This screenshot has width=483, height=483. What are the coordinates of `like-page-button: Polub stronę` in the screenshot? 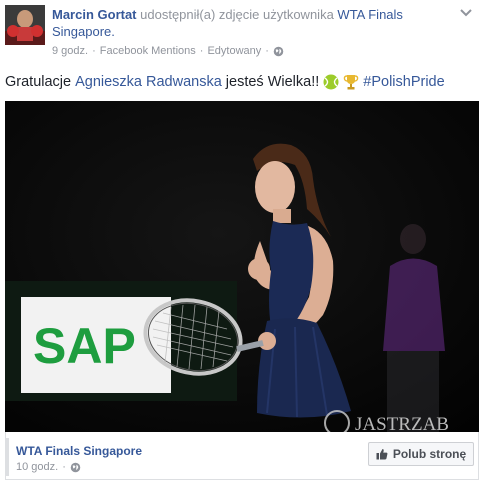 It's located at (421, 454).